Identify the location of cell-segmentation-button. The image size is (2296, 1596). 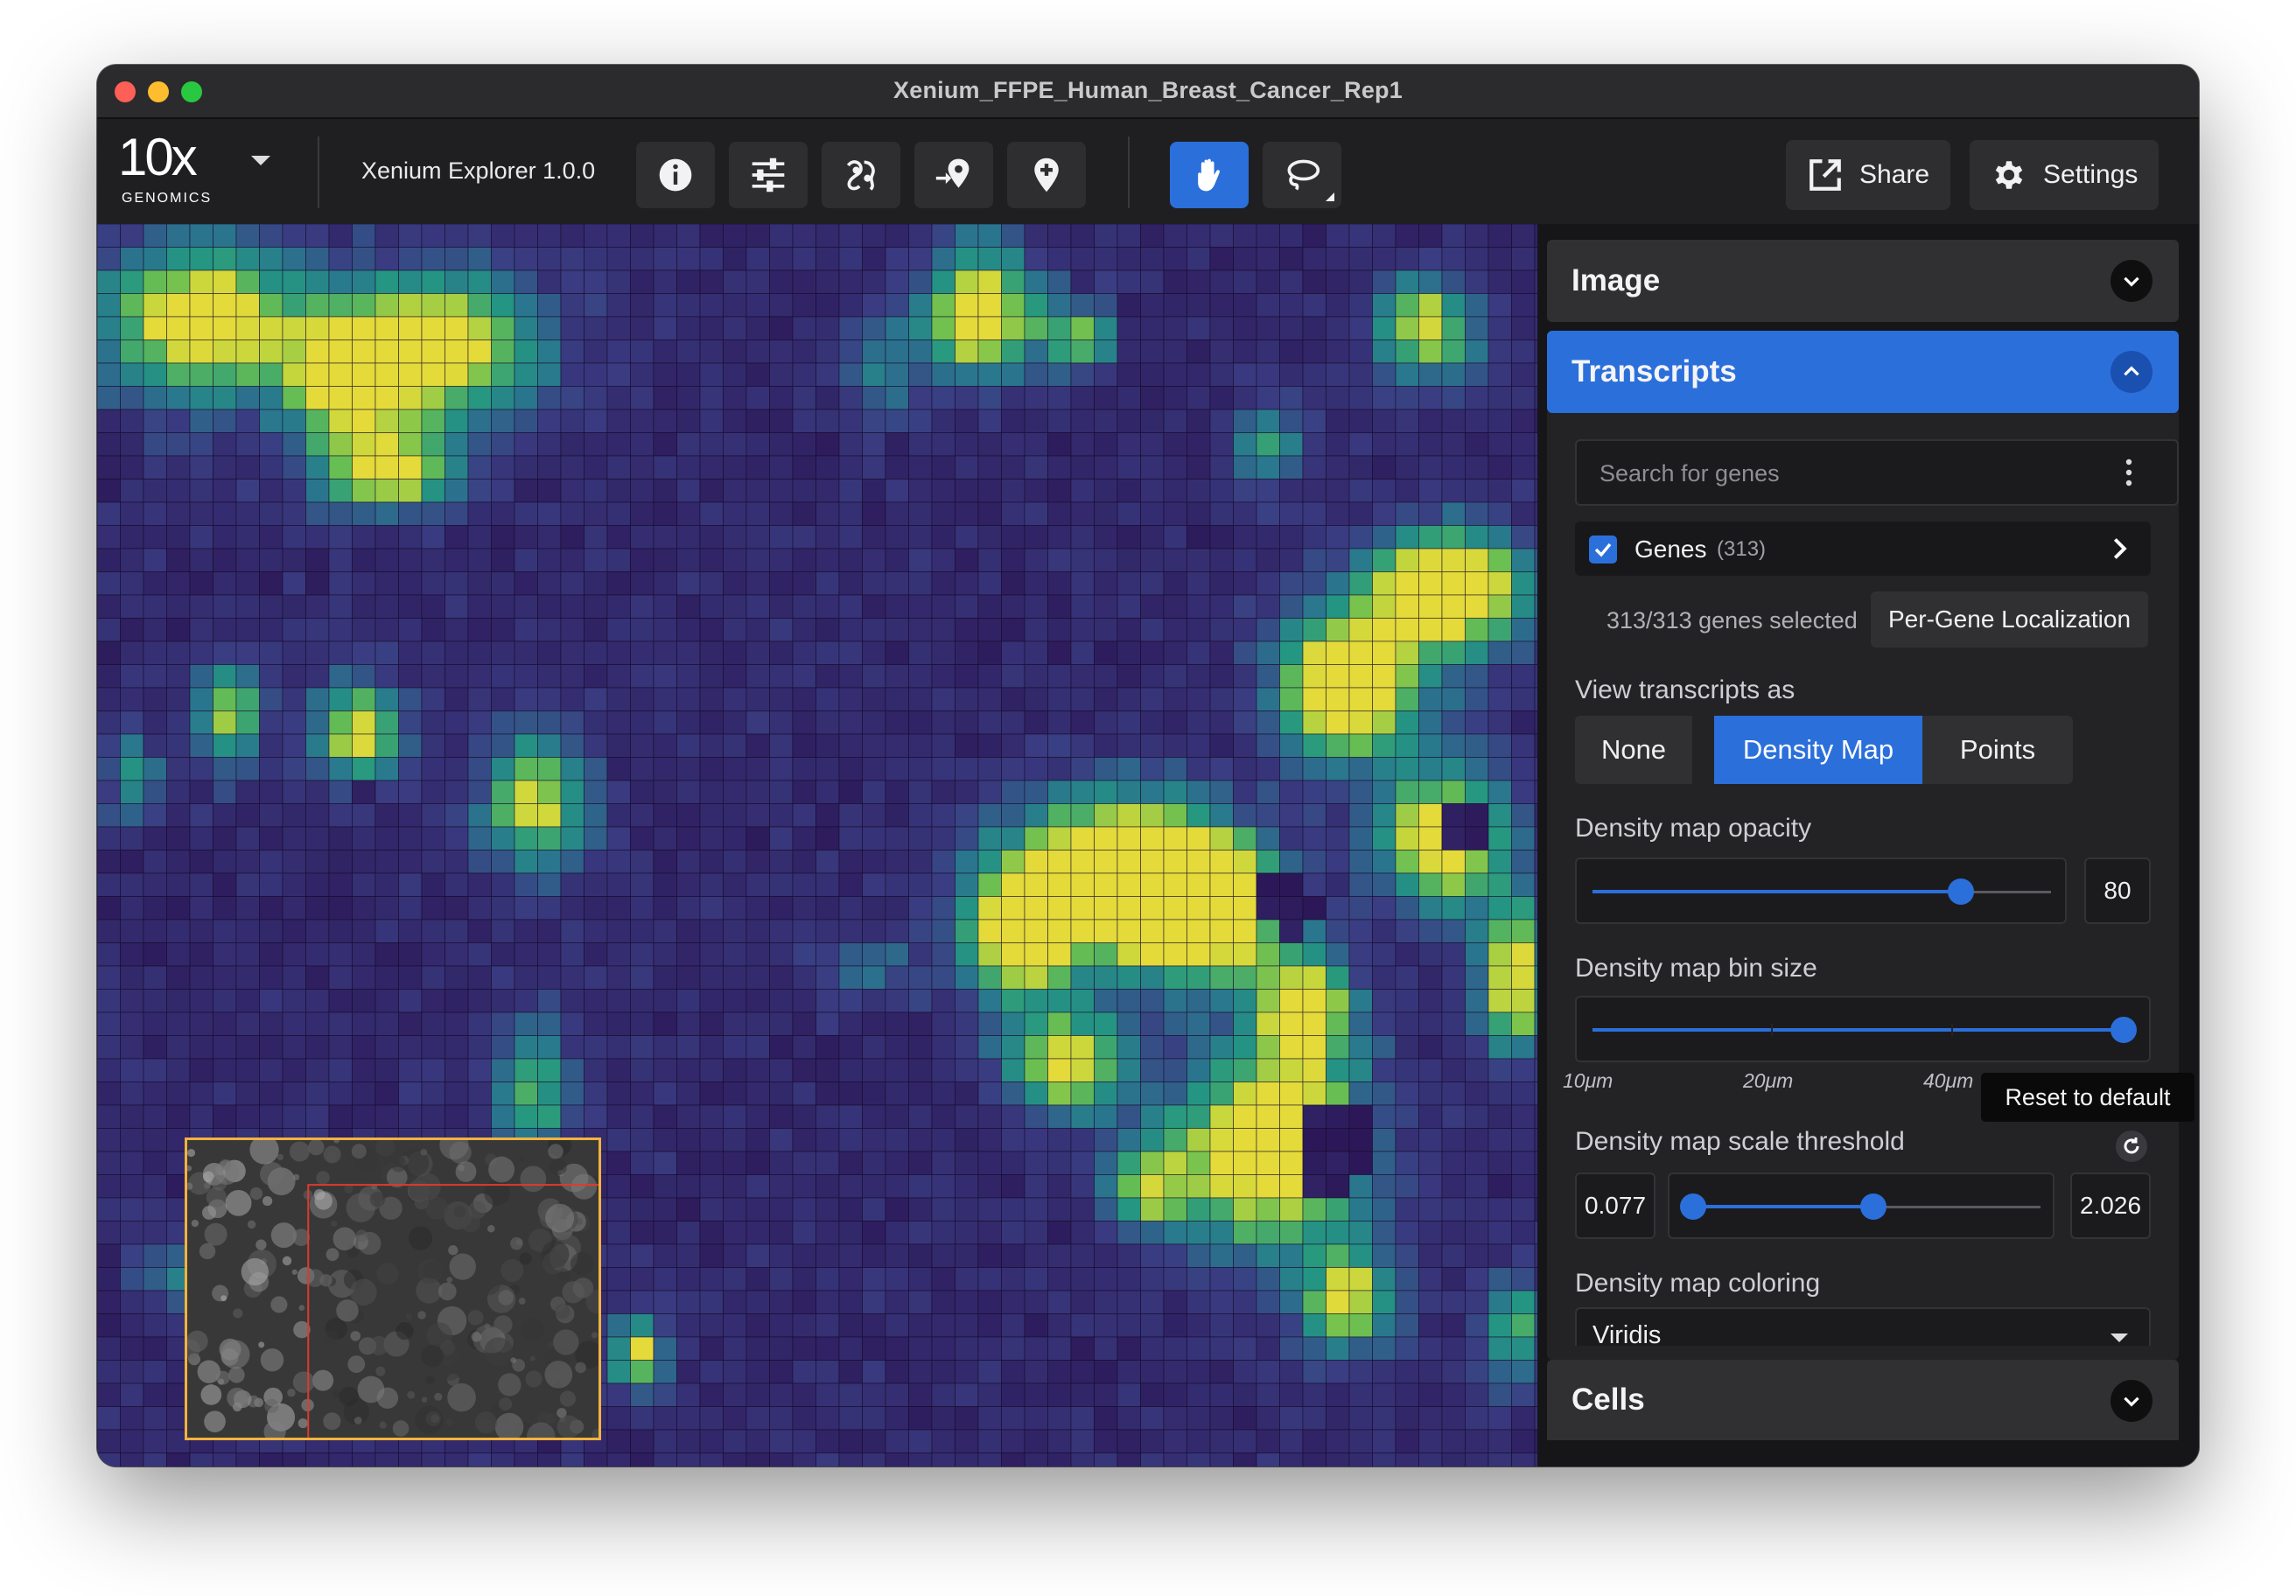
(861, 175).